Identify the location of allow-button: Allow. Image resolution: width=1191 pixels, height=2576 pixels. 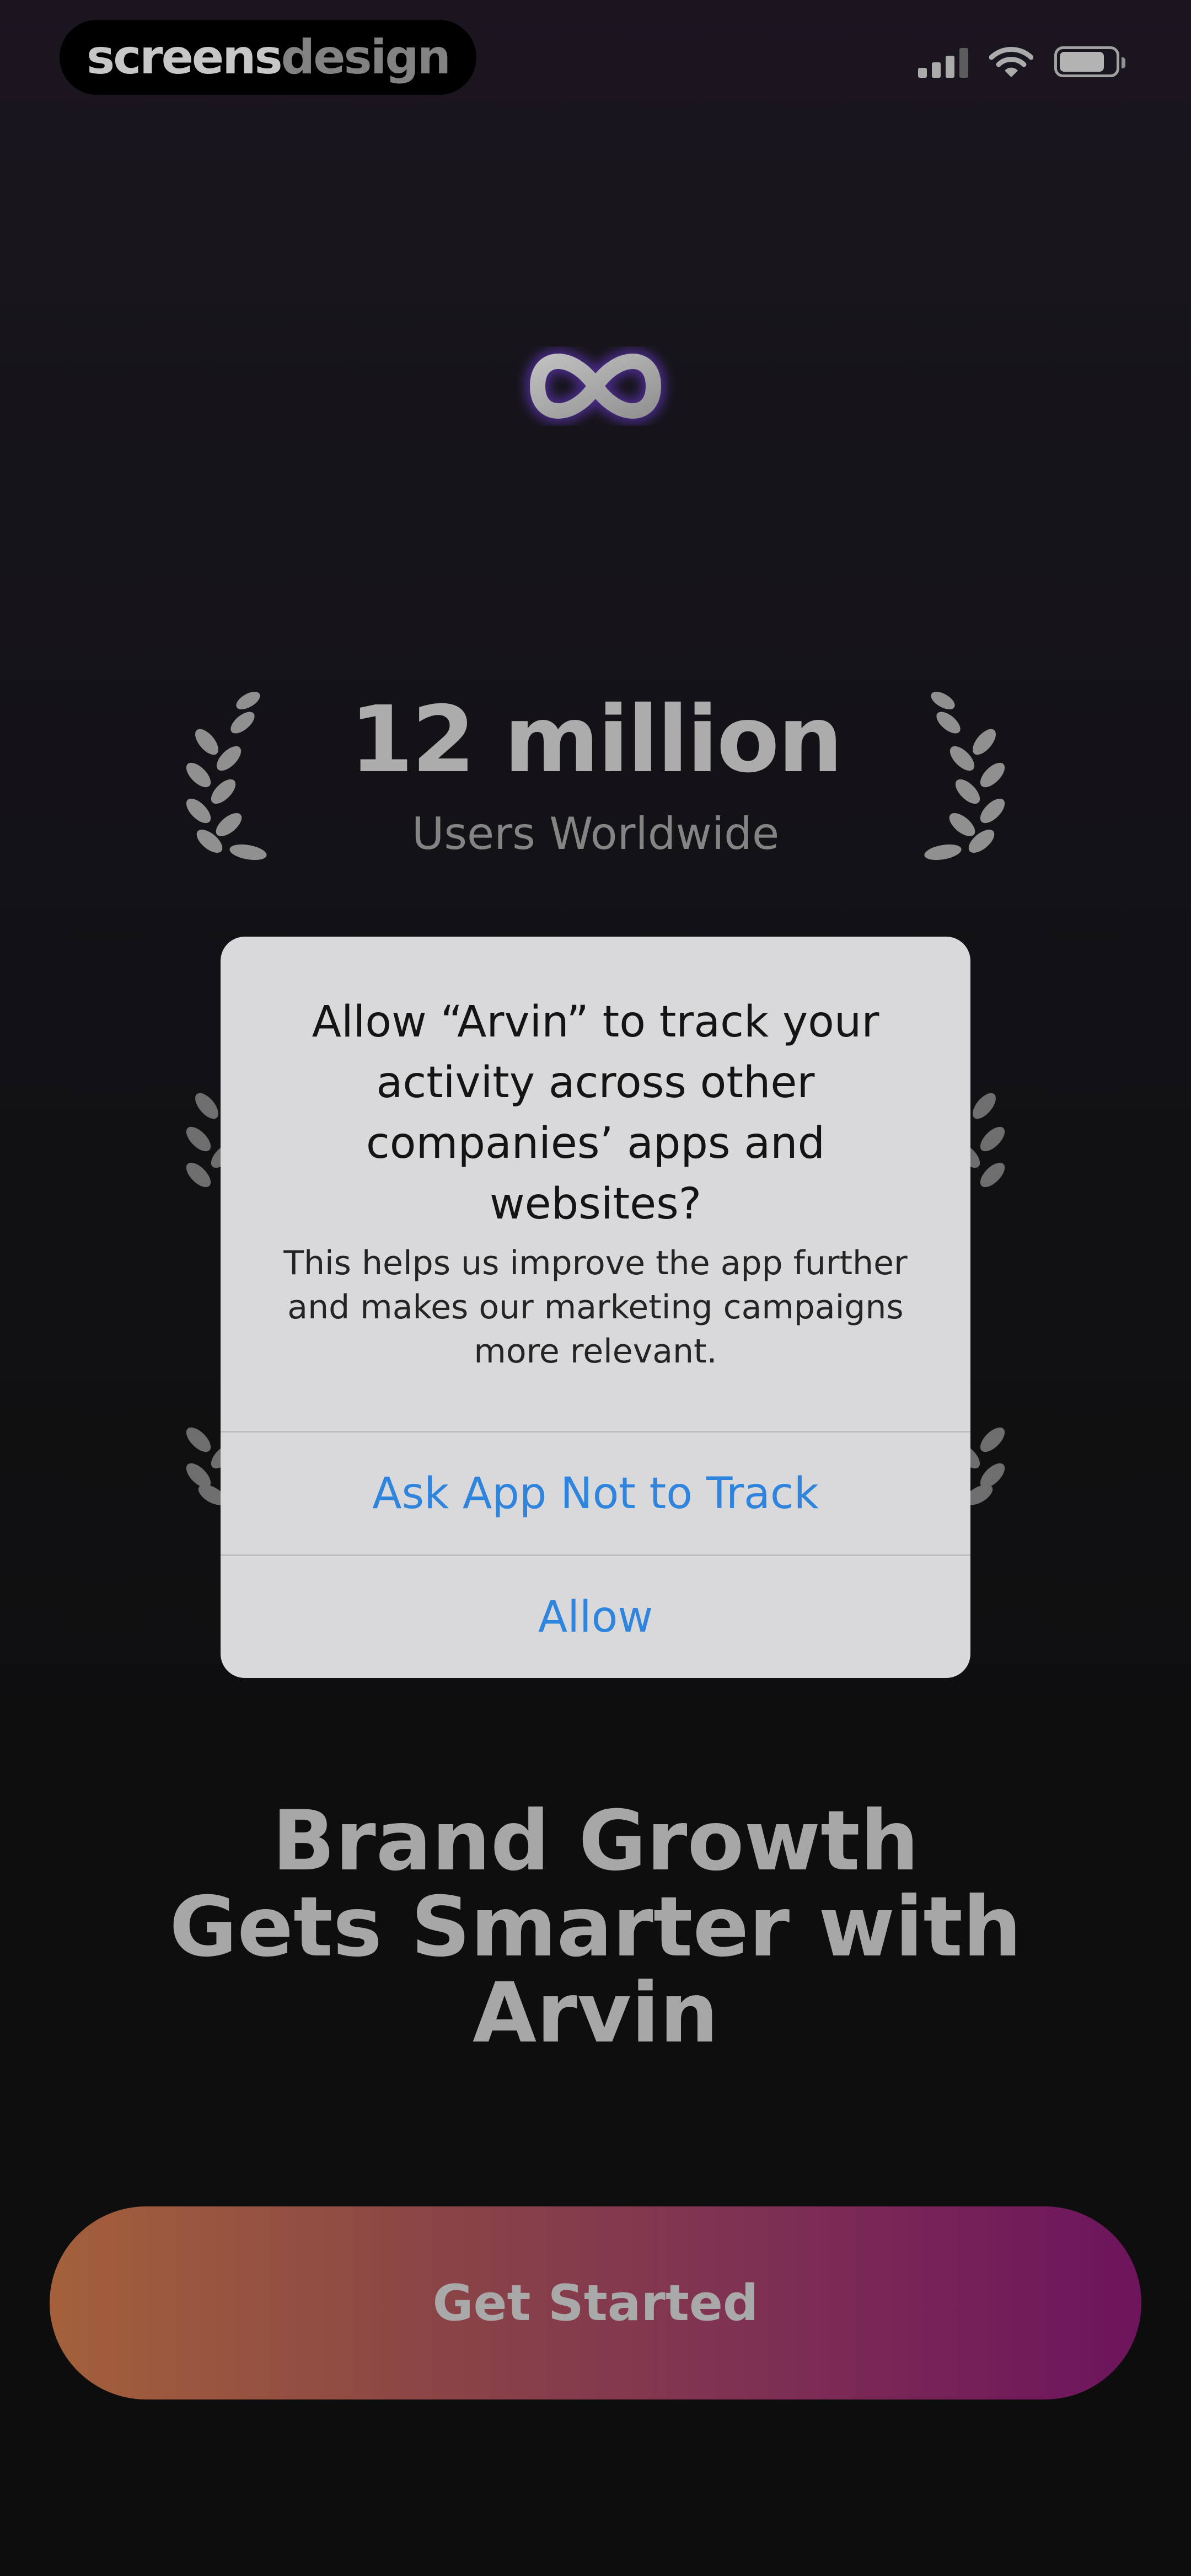
(595, 1616).